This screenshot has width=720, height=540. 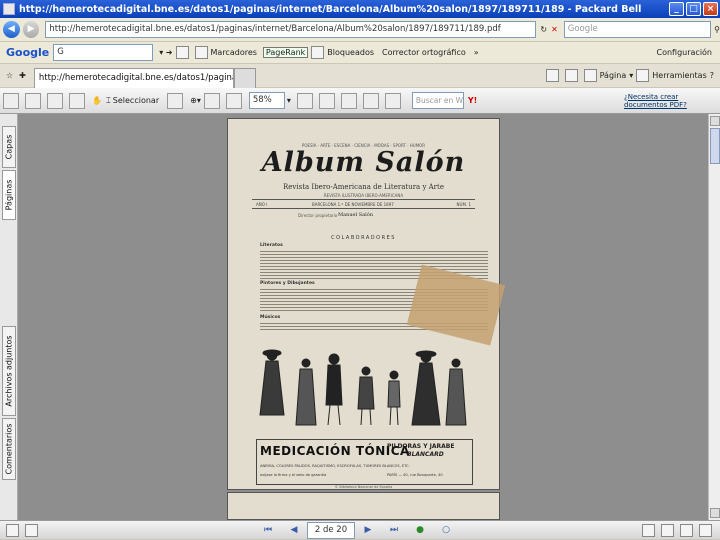 What do you see at coordinates (715, 121) in the screenshot?
I see `scroll-up-arrow` at bounding box center [715, 121].